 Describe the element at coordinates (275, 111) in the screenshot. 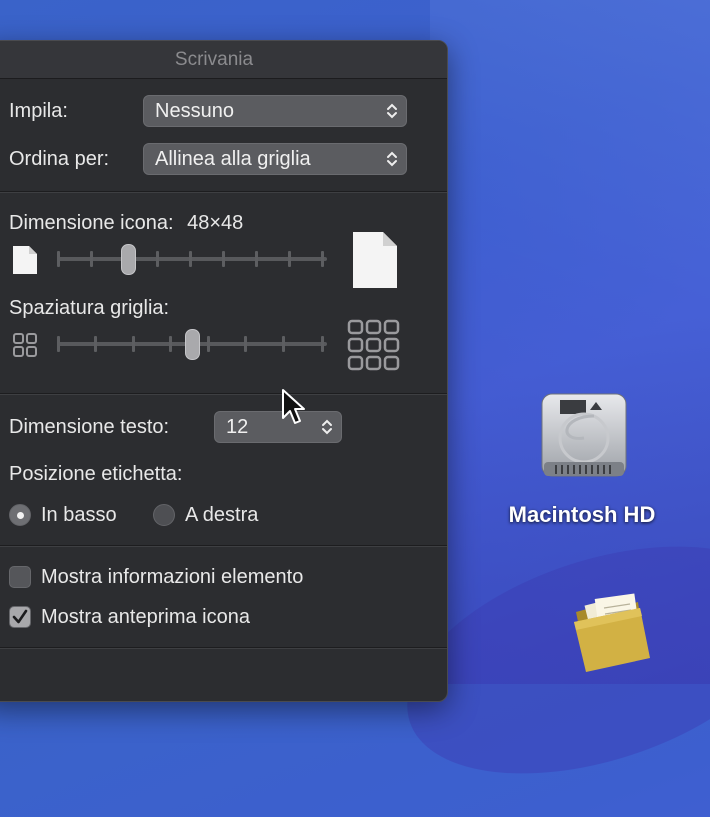

I see `stack-popup: Nessuno` at that location.